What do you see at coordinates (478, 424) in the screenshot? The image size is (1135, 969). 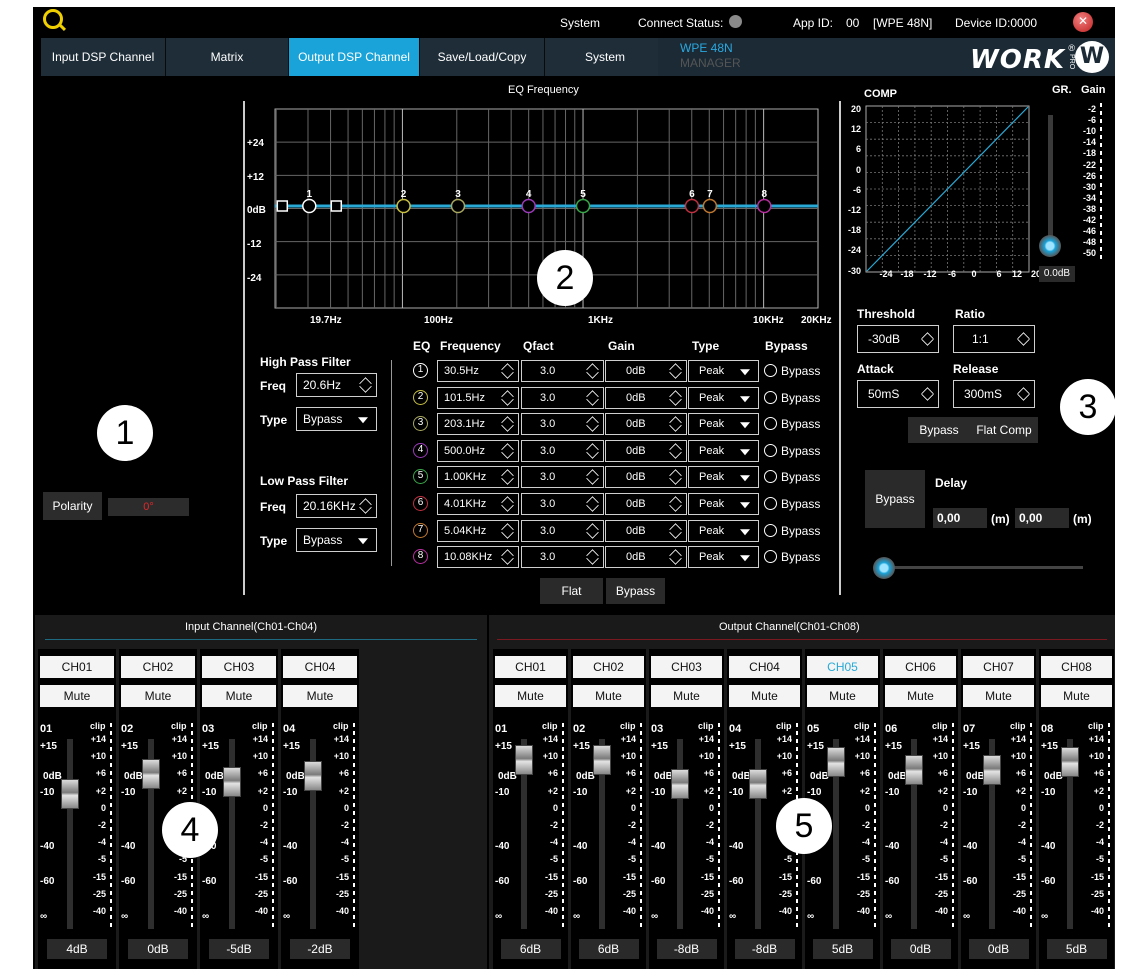 I see `eq-frequency-input: 203.1Hz` at bounding box center [478, 424].